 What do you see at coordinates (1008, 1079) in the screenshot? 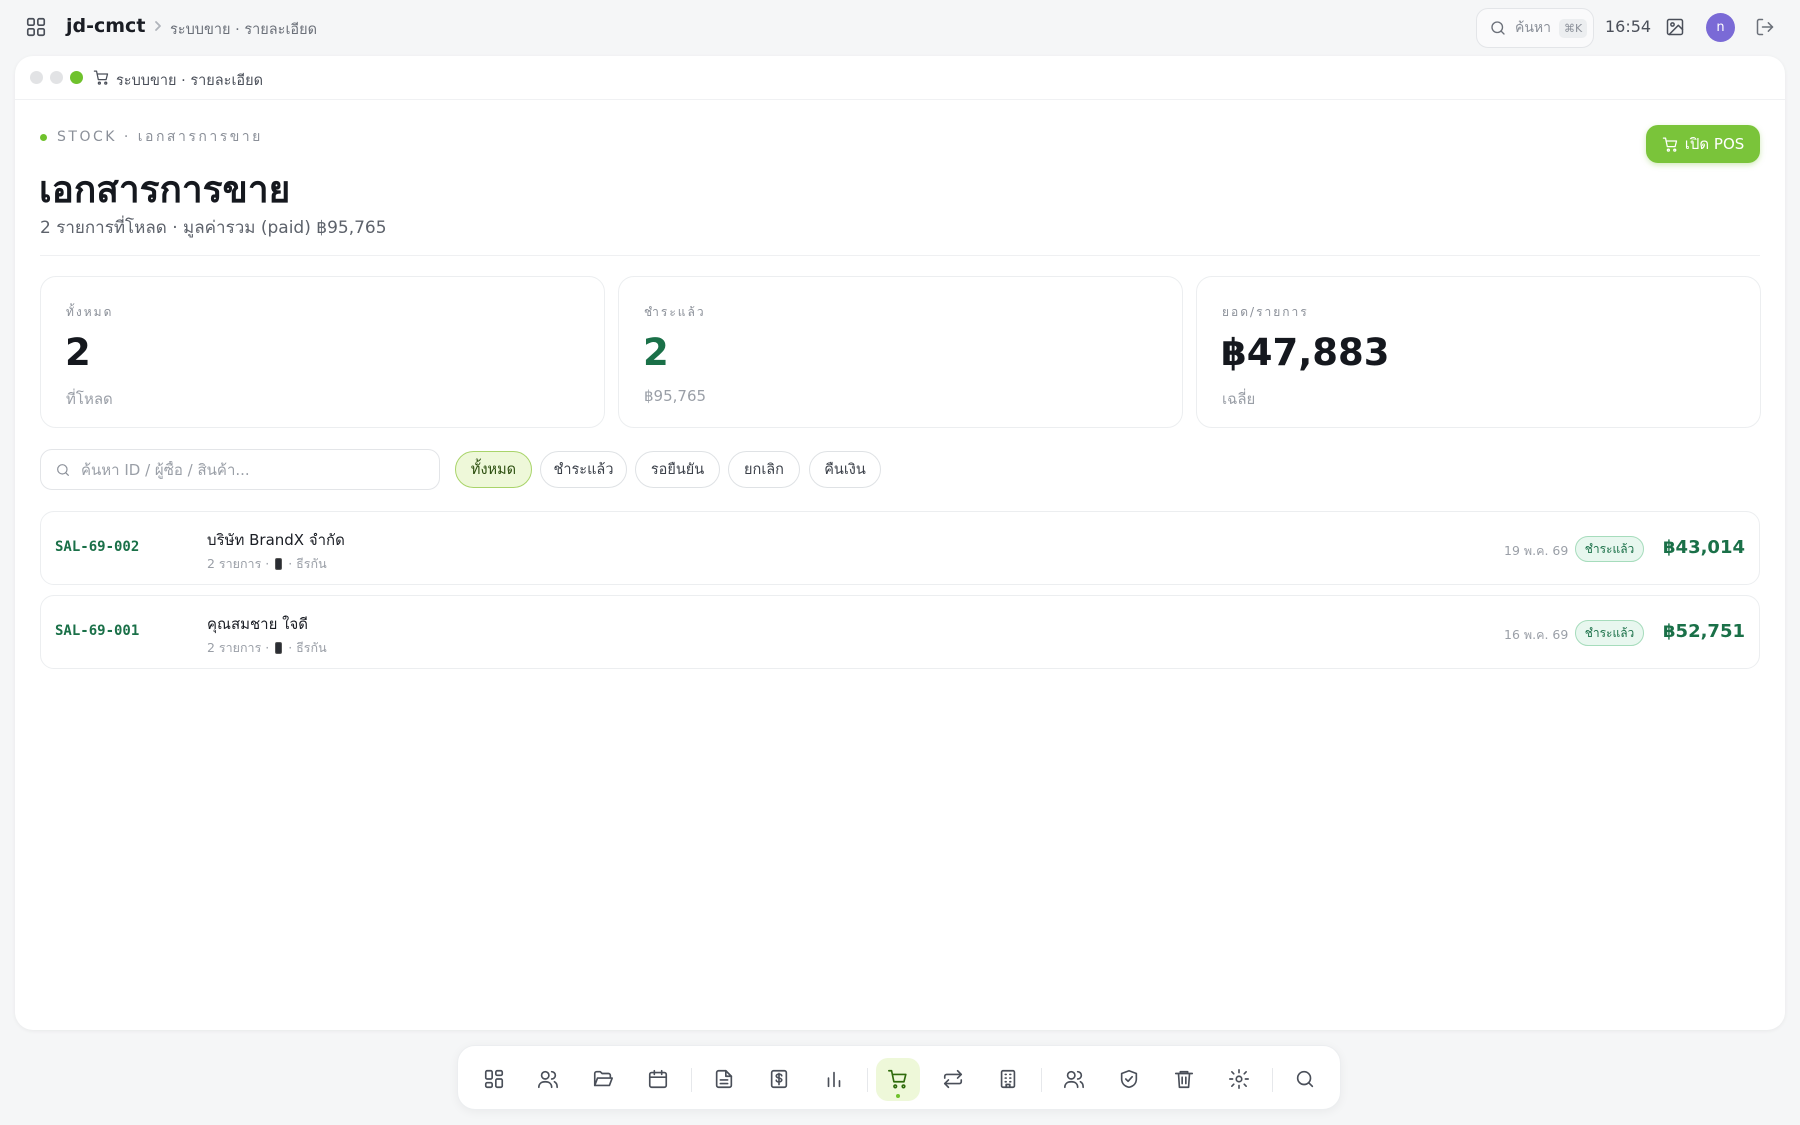
I see `building-icon` at bounding box center [1008, 1079].